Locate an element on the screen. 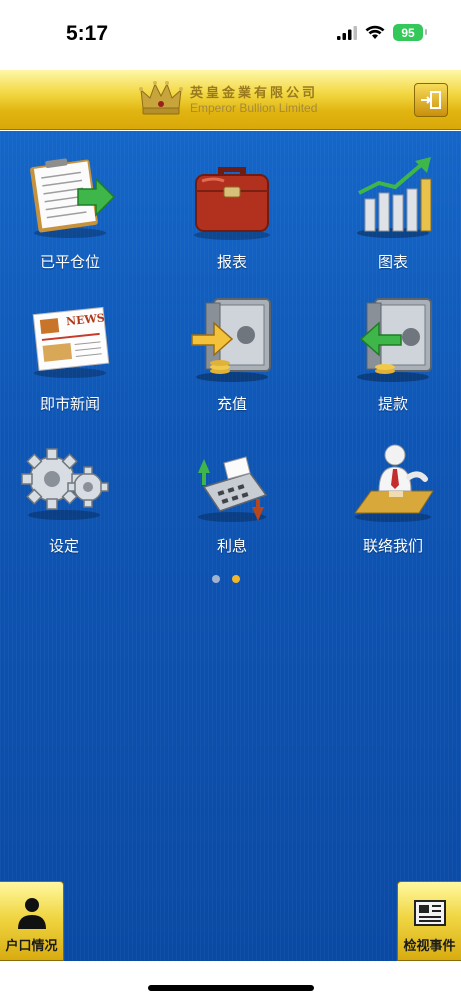 This screenshot has width=461, height=1001. status-icons: 95 is located at coordinates (382, 32).